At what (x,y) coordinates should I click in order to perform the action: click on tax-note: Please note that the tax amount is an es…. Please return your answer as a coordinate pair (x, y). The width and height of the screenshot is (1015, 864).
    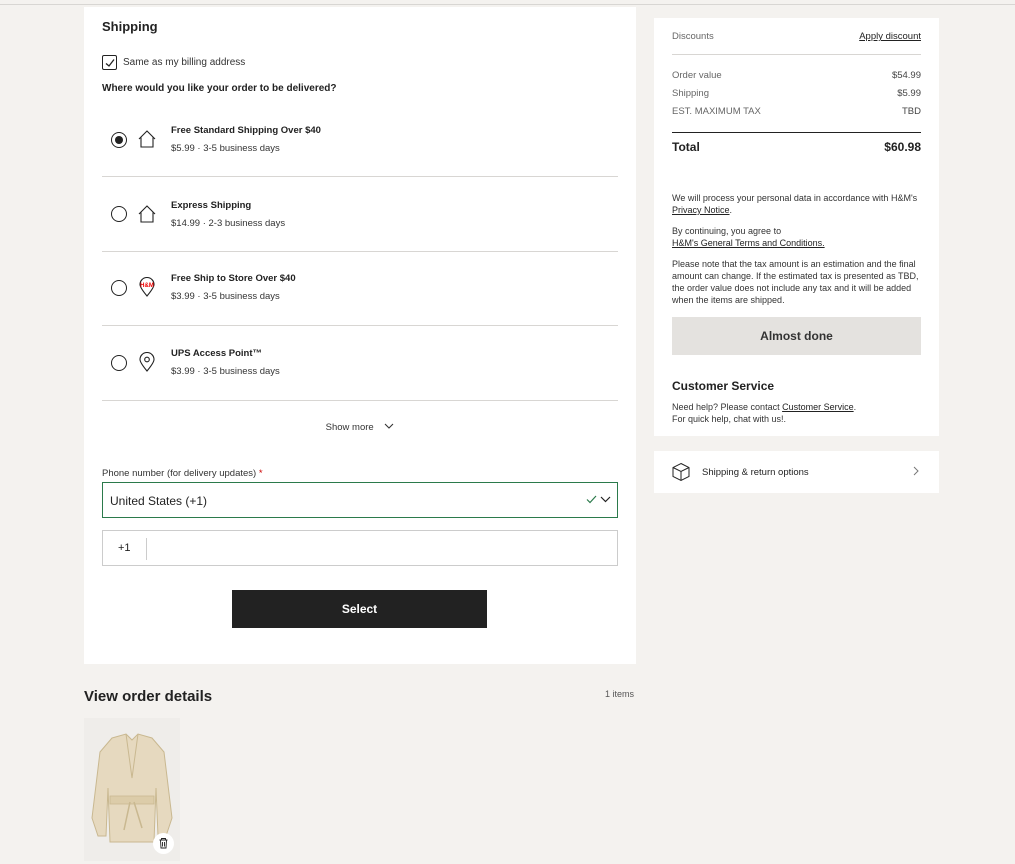
    Looking at the image, I should click on (795, 282).